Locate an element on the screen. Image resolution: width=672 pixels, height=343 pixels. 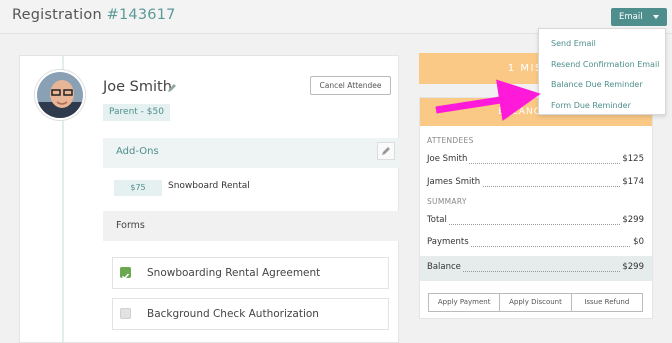
menu-item-resend-confirmation: Resend Confirmation Email is located at coordinates (602, 65).